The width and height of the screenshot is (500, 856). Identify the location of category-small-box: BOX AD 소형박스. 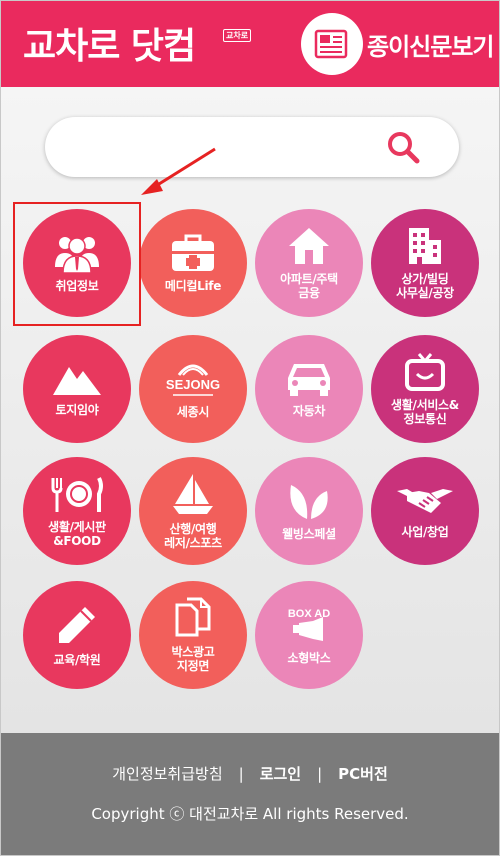
(309, 635).